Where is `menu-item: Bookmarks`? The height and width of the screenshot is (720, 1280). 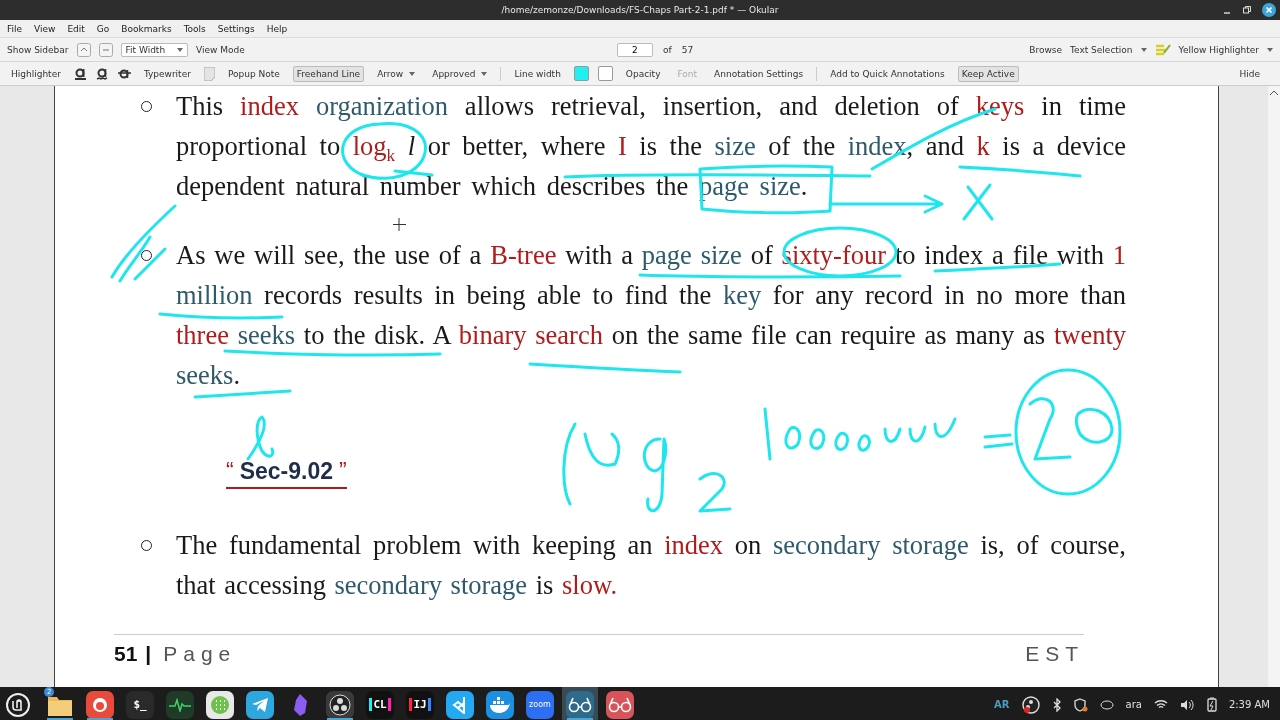
menu-item: Bookmarks is located at coordinates (146, 28).